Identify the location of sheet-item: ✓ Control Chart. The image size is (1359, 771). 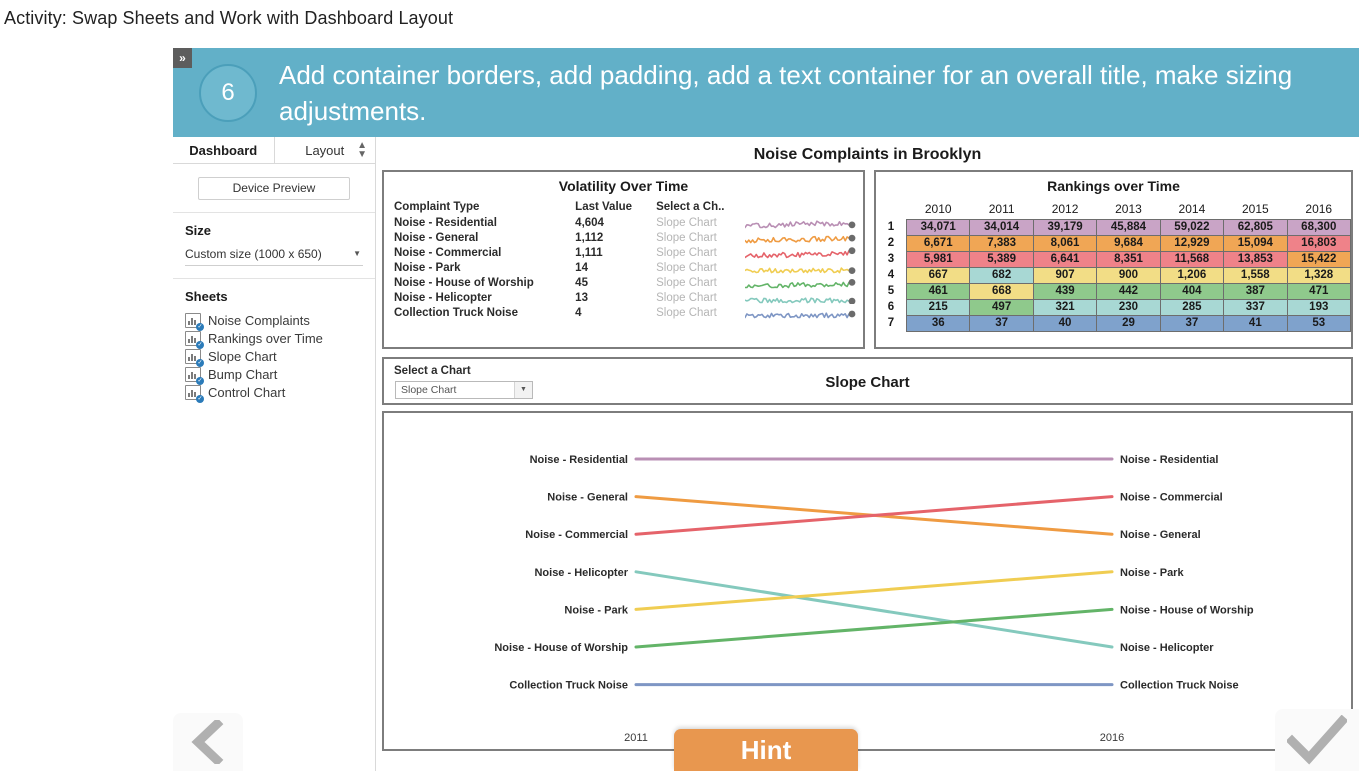
(274, 394).